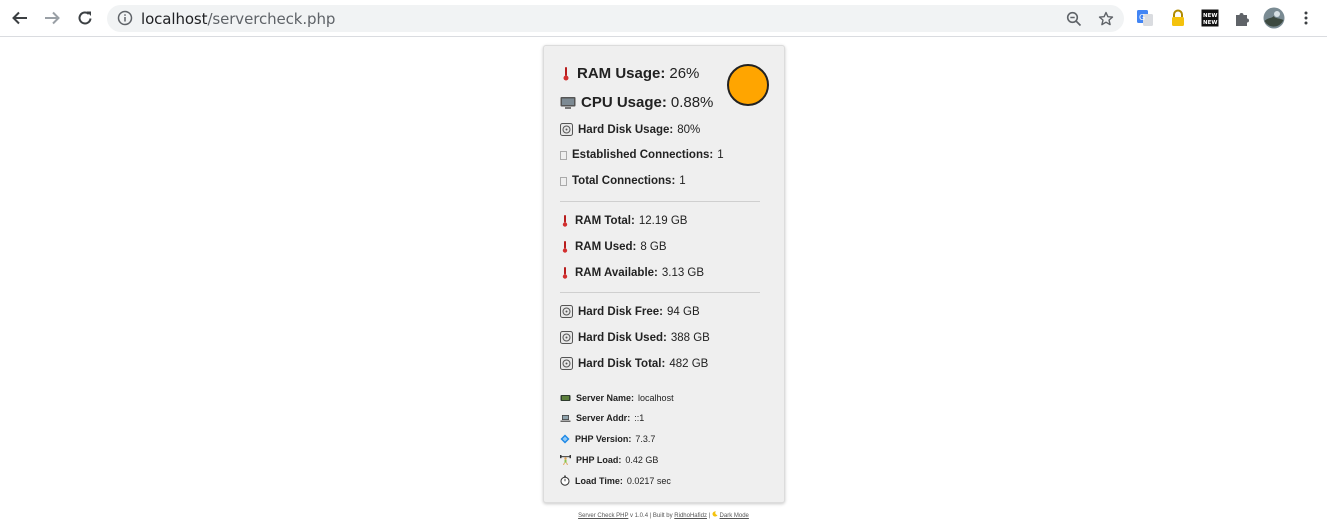 Image resolution: width=1327 pixels, height=525 pixels. I want to click on svg-text: G, so click(1142, 17).